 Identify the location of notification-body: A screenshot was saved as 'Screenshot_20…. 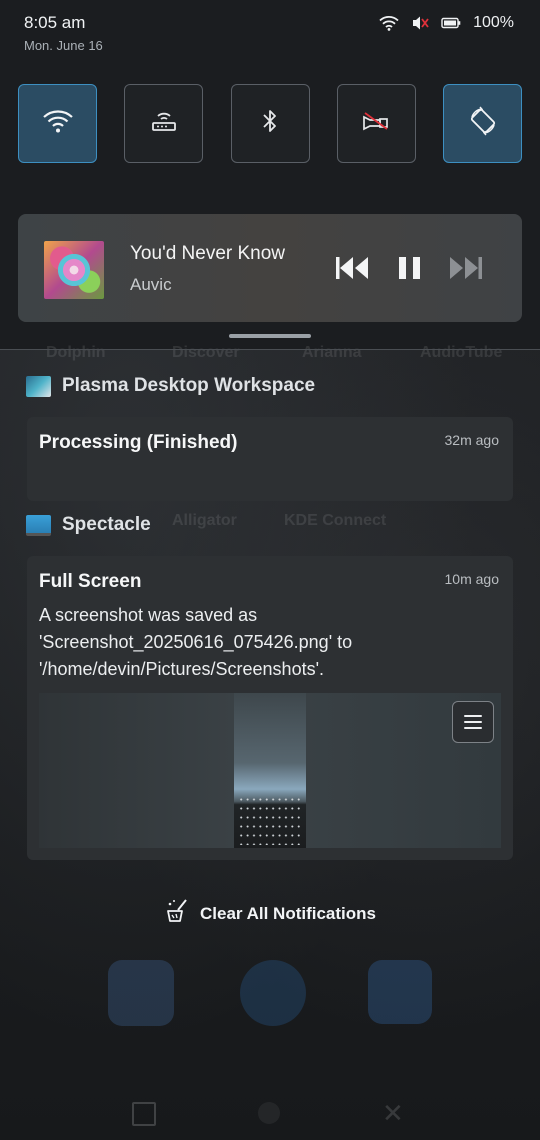
(196, 642).